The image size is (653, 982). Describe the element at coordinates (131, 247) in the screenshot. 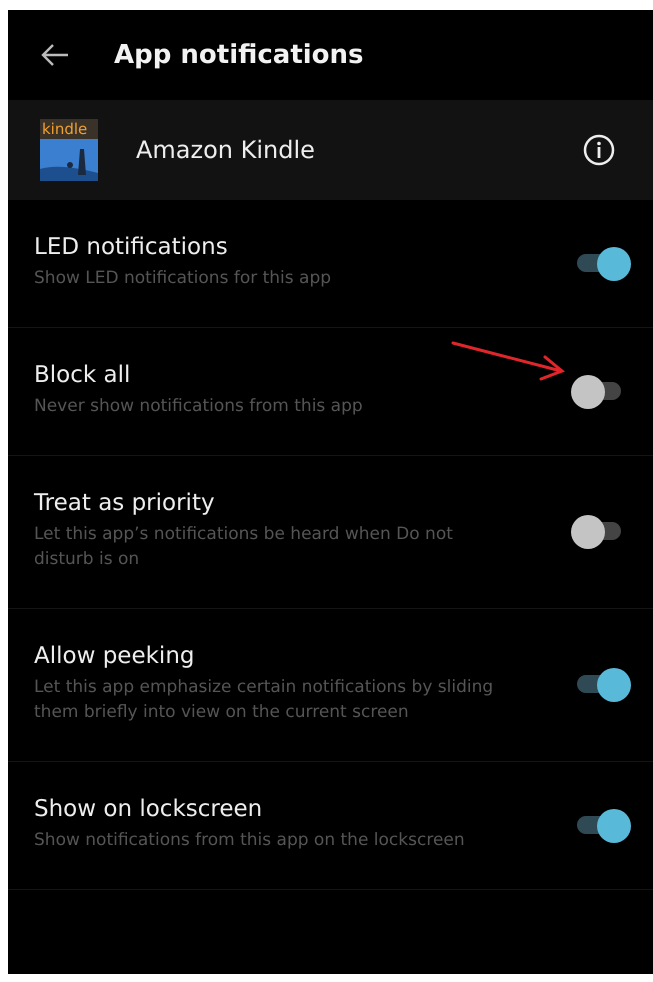

I see `setting-title: LED notifications` at that location.